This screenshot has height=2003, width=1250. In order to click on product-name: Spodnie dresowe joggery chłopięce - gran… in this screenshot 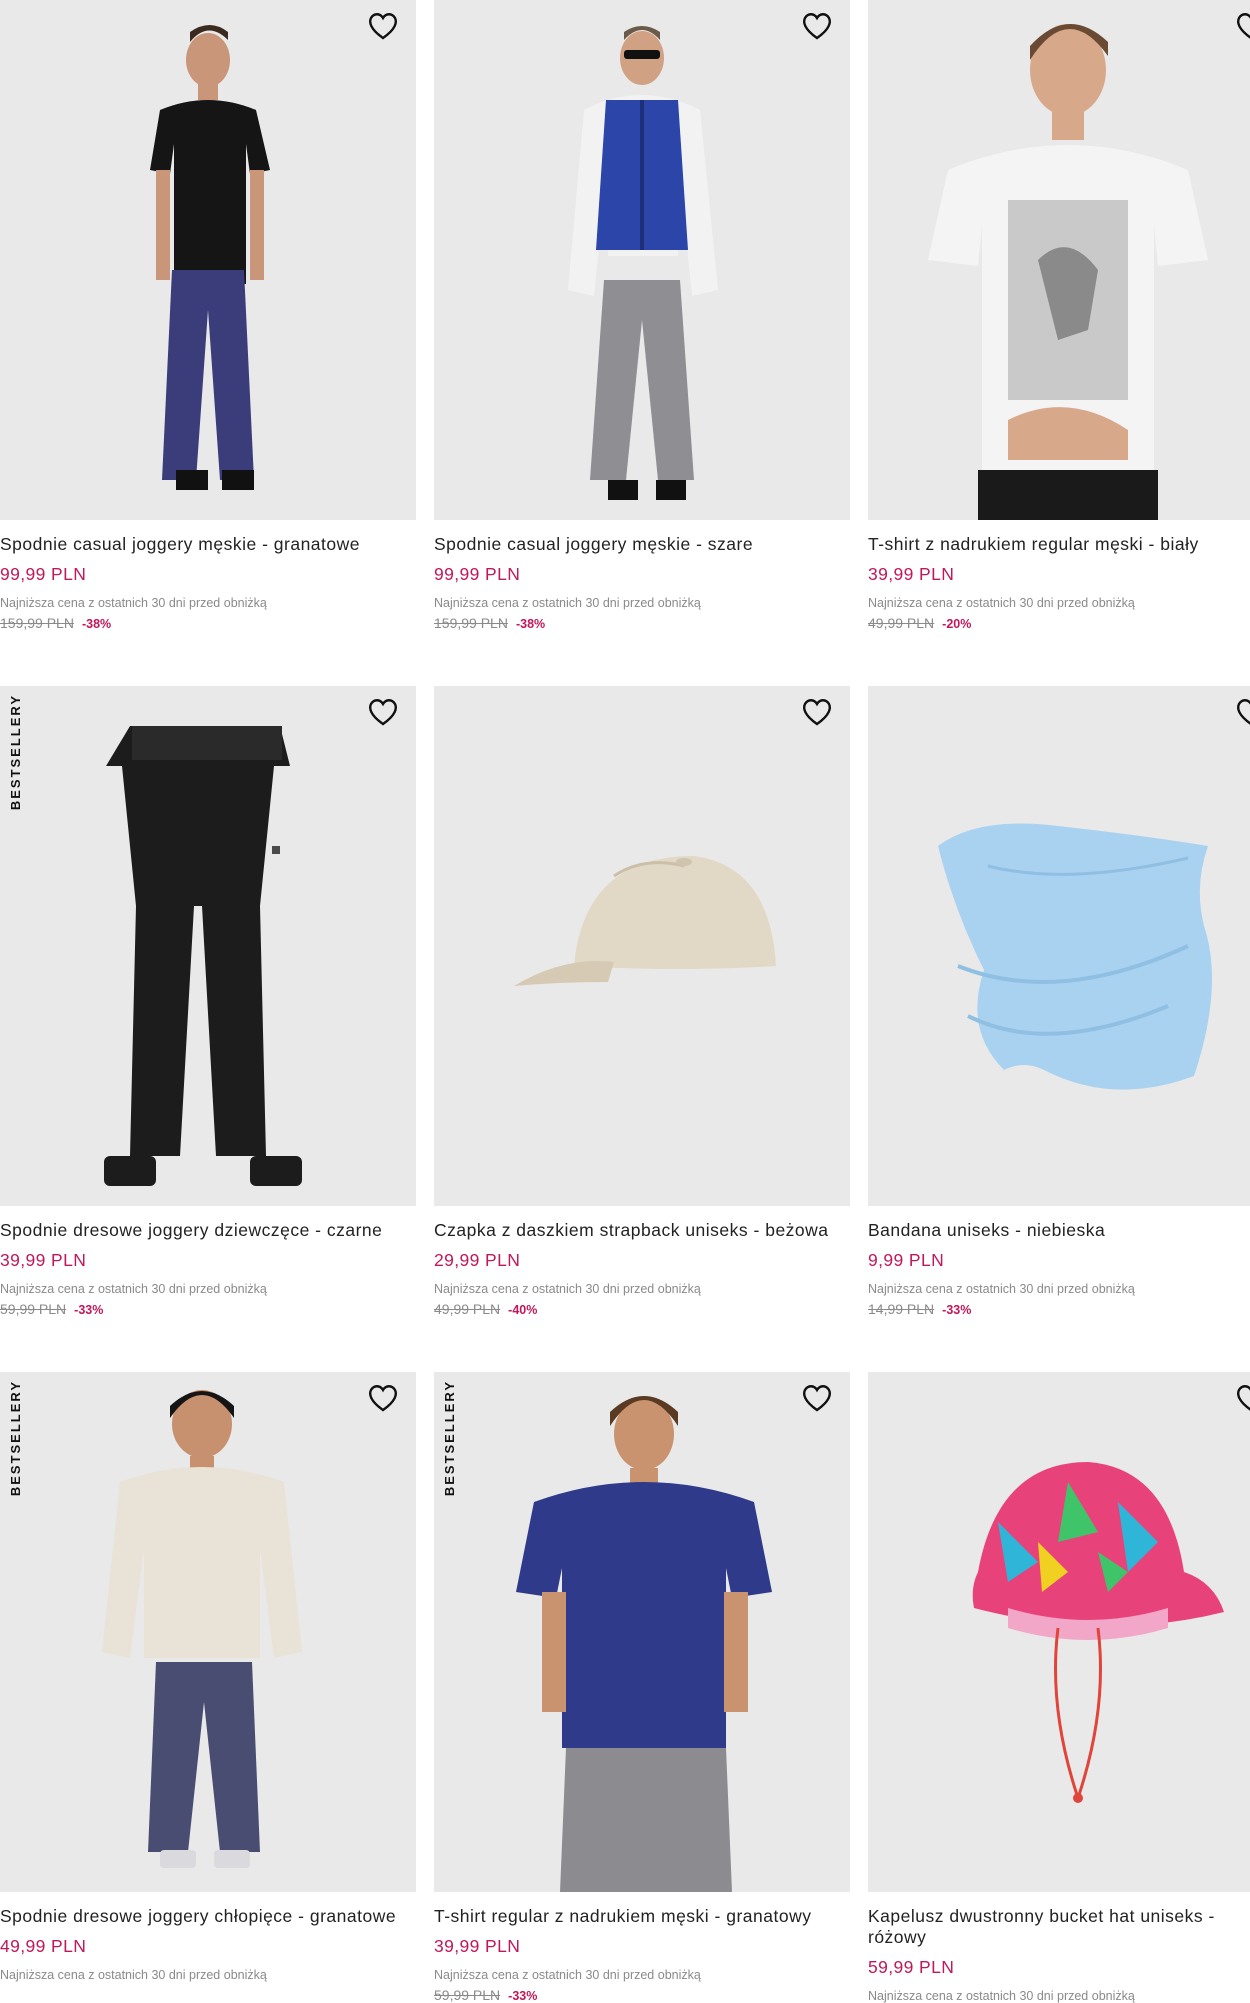, I will do `click(205, 1916)`.